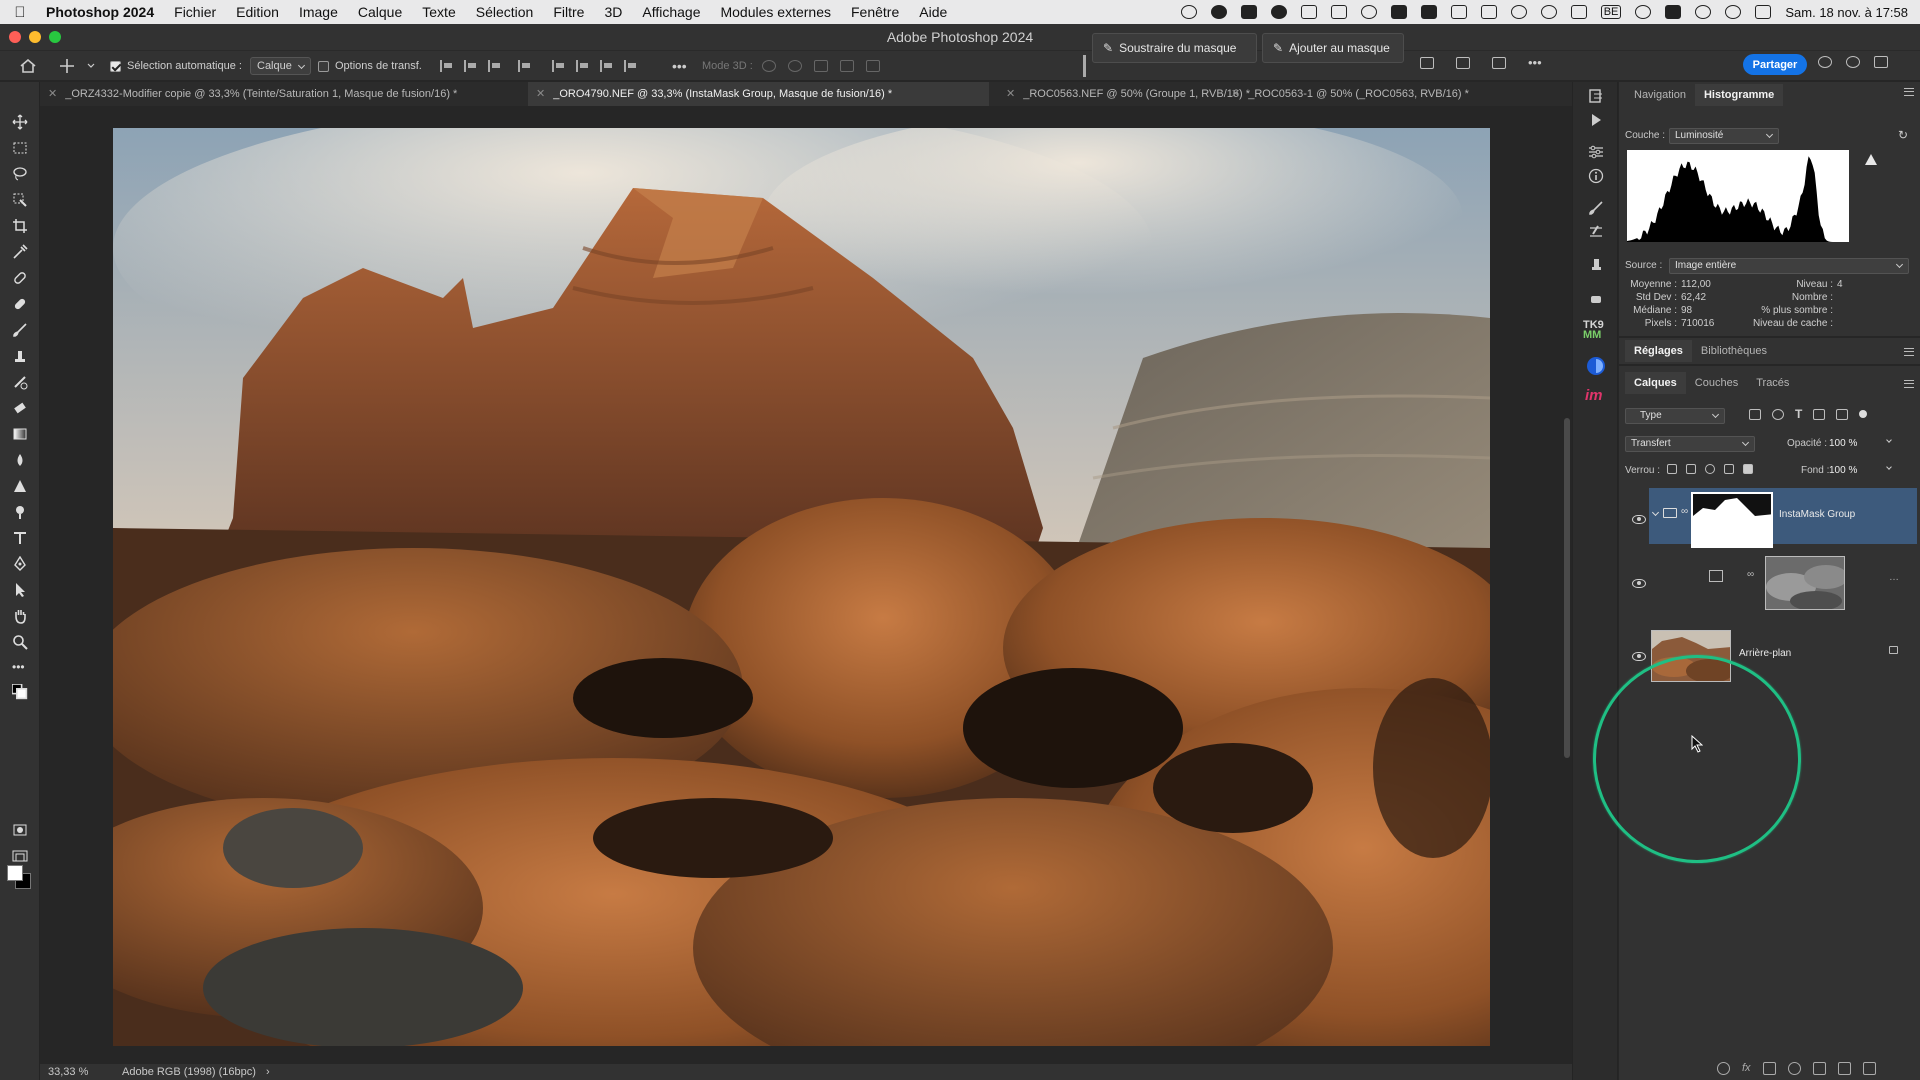 The width and height of the screenshot is (1920, 1080). Describe the element at coordinates (1578, 12) in the screenshot. I see `bluetooth-icon` at that location.